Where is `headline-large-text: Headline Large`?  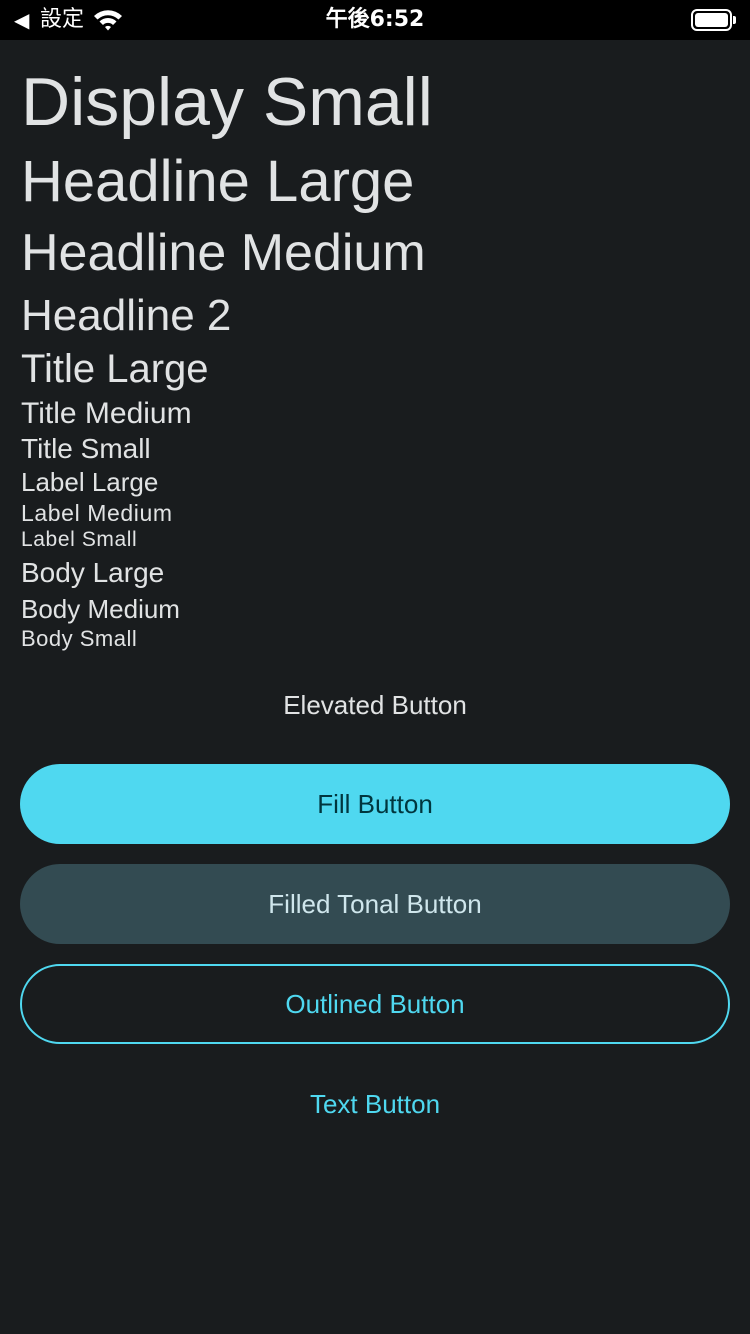 headline-large-text: Headline Large is located at coordinates (218, 181).